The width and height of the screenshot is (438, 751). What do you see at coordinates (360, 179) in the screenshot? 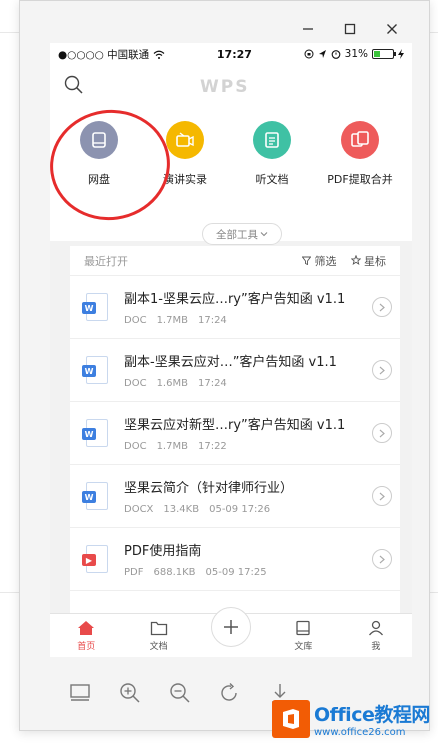
I see `tool-label: PDF提取合并` at bounding box center [360, 179].